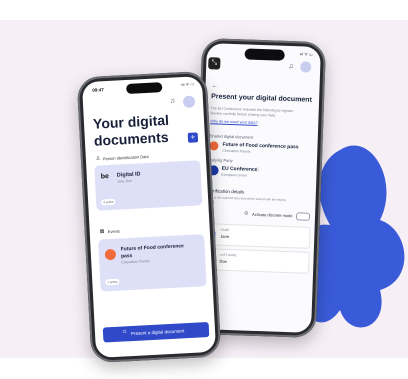  I want to click on status-badge: 1 active, so click(112, 282).